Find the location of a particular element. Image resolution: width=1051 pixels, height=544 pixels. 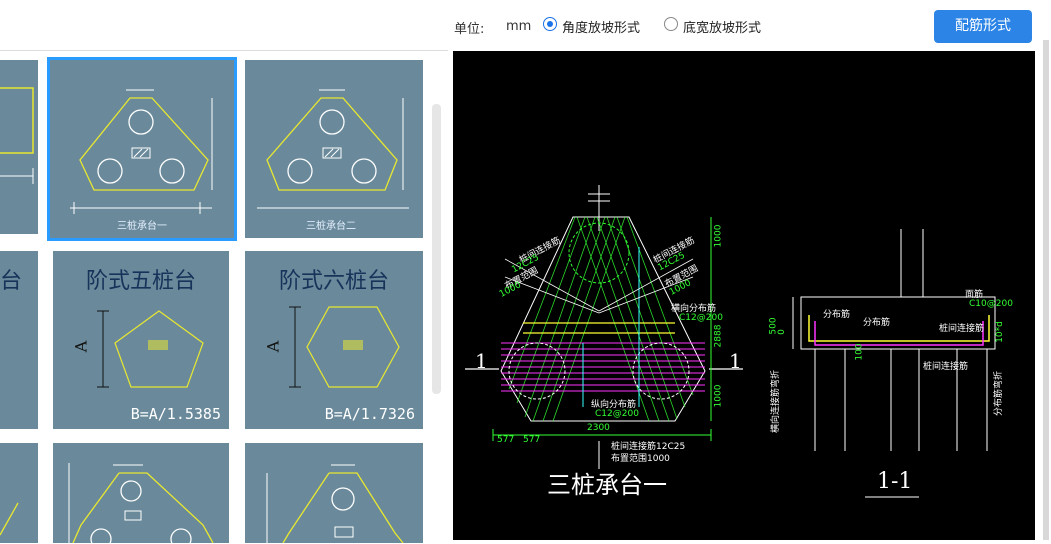

drawing-section-title: 1-1 is located at coordinates (895, 481).